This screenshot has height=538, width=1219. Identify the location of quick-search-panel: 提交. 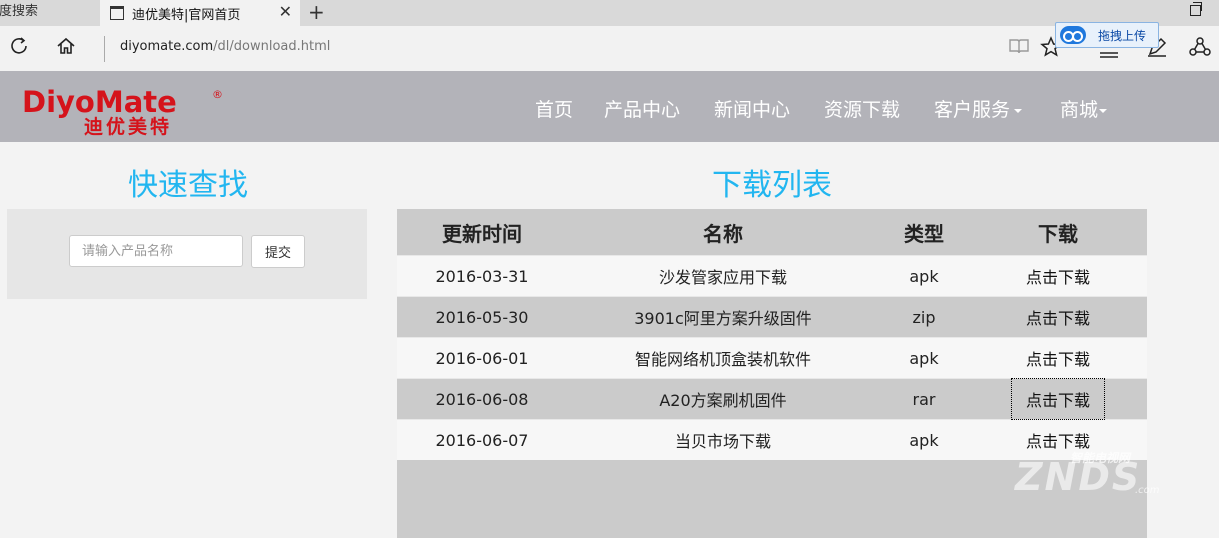
(187, 254).